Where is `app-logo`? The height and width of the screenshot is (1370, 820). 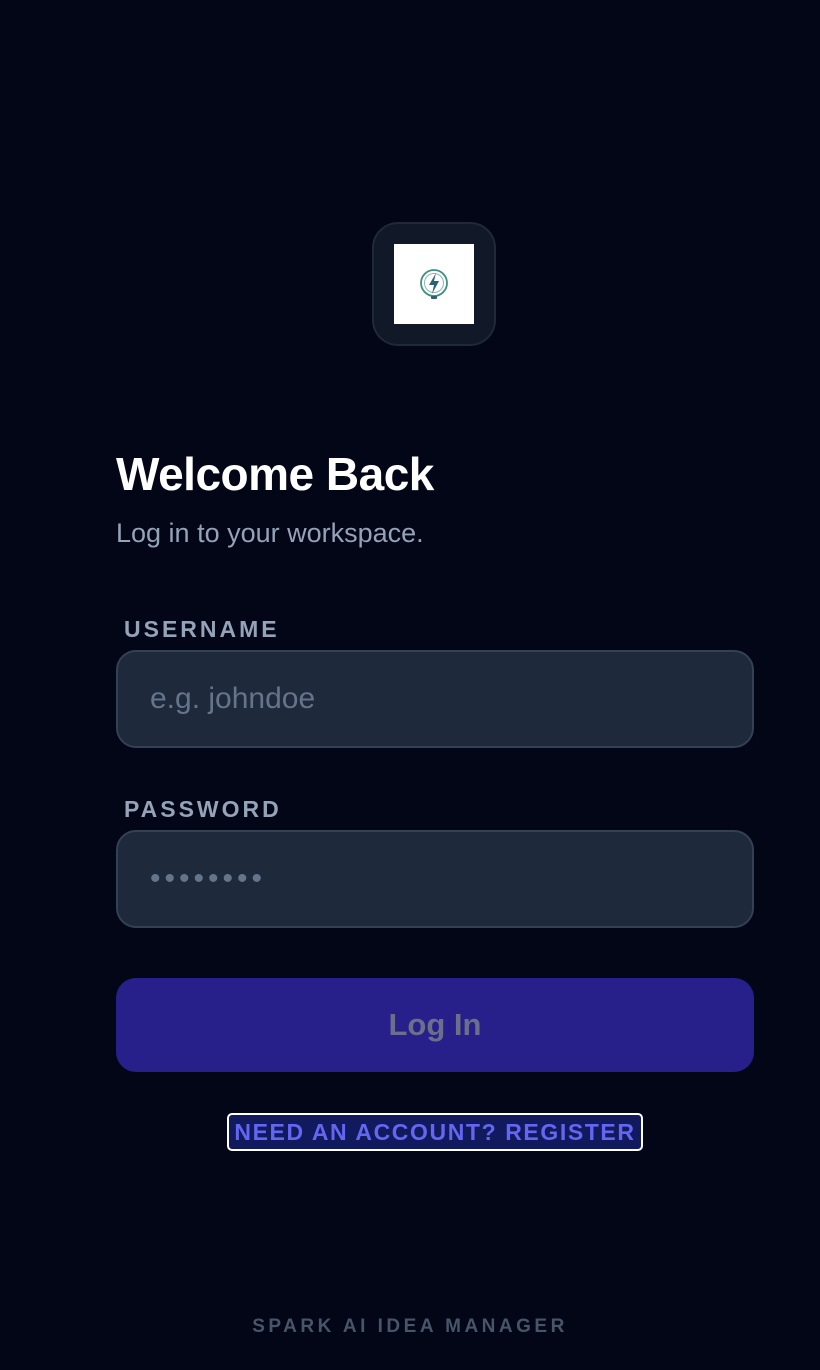 app-logo is located at coordinates (434, 284).